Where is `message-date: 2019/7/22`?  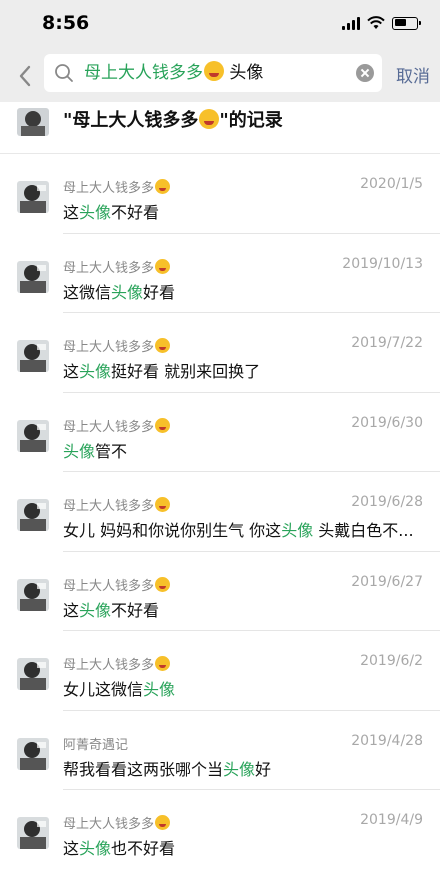 message-date: 2019/7/22 is located at coordinates (387, 343).